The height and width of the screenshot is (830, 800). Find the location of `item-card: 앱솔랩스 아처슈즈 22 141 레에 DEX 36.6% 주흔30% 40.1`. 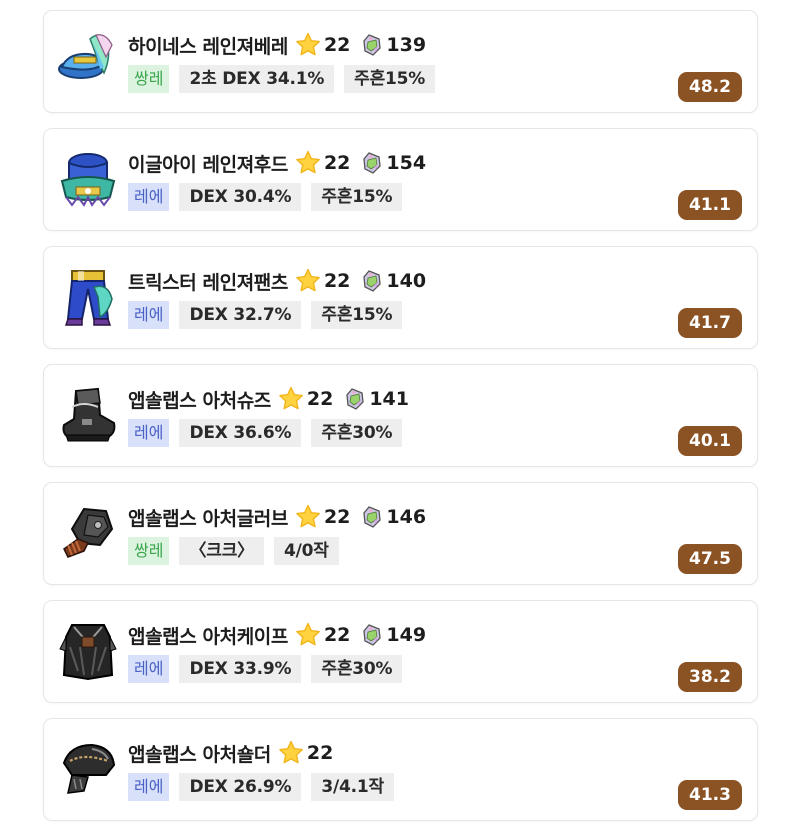

item-card: 앱솔랩스 아처슈즈 22 141 레에 DEX 36.6% 주흔30% 40.1 is located at coordinates (400, 415).